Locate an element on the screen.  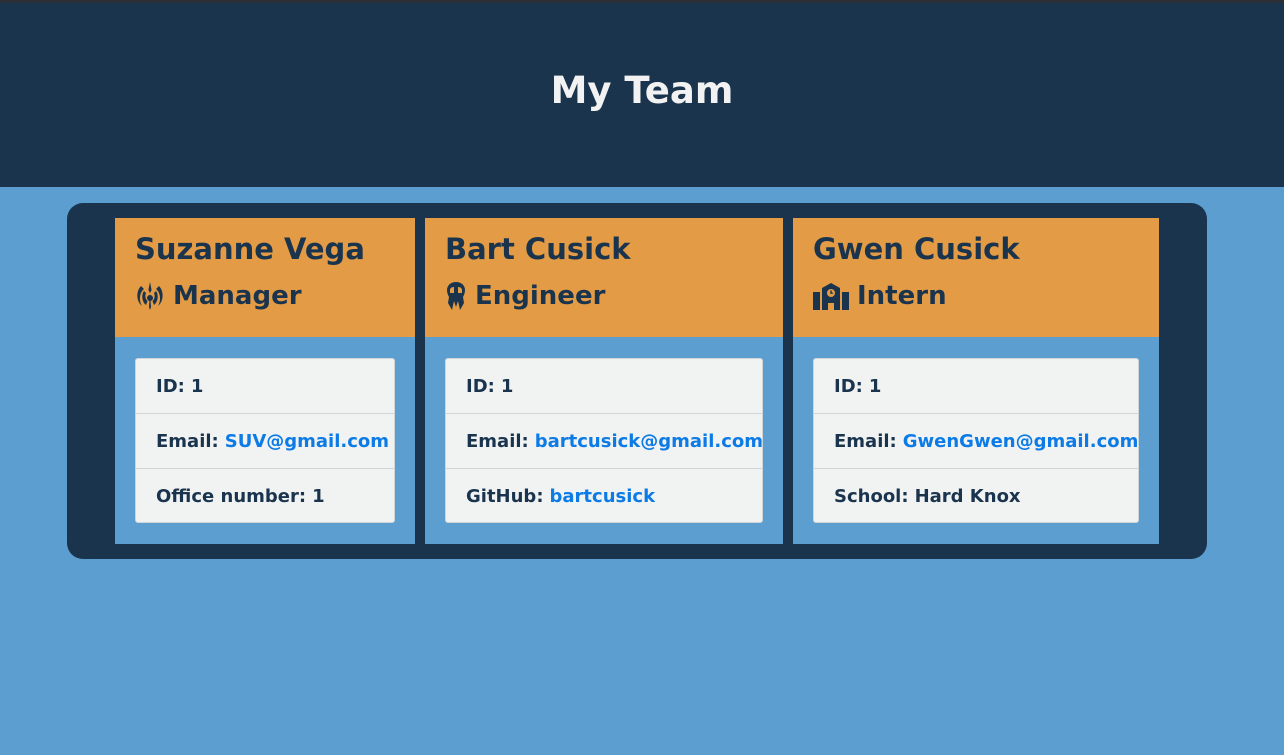
employee-name: Bart Cusick is located at coordinates (538, 249).